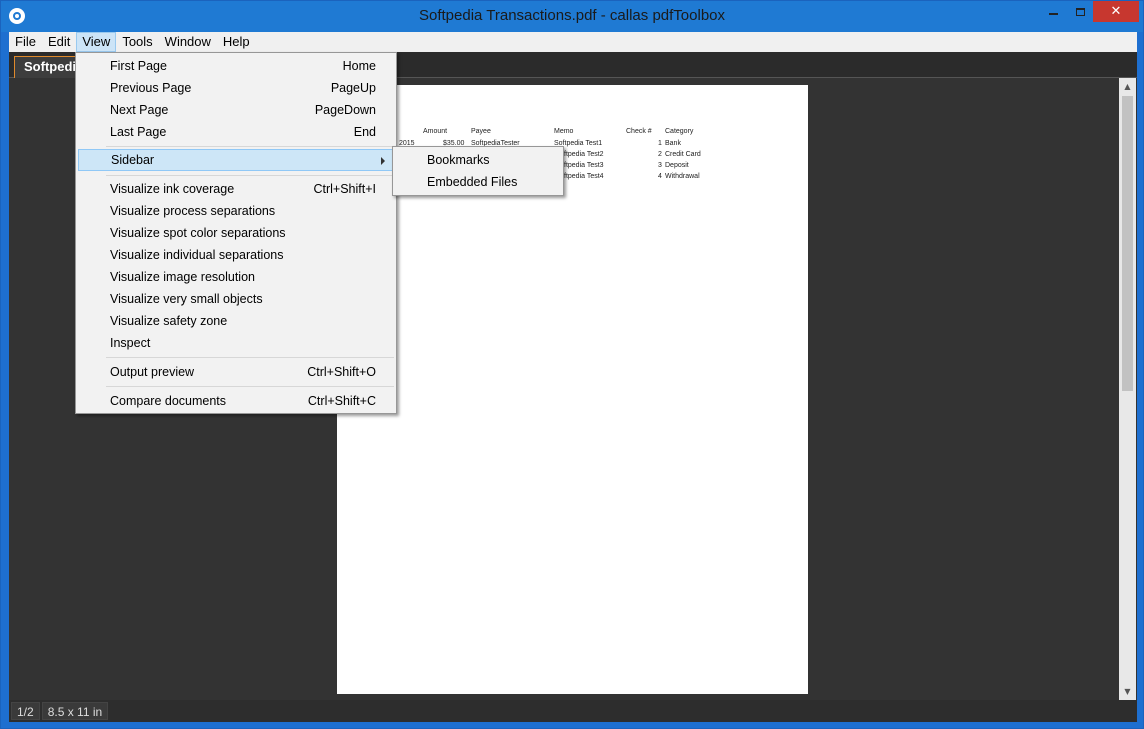  I want to click on menu-item-label: Visualize ink coverage, so click(172, 189).